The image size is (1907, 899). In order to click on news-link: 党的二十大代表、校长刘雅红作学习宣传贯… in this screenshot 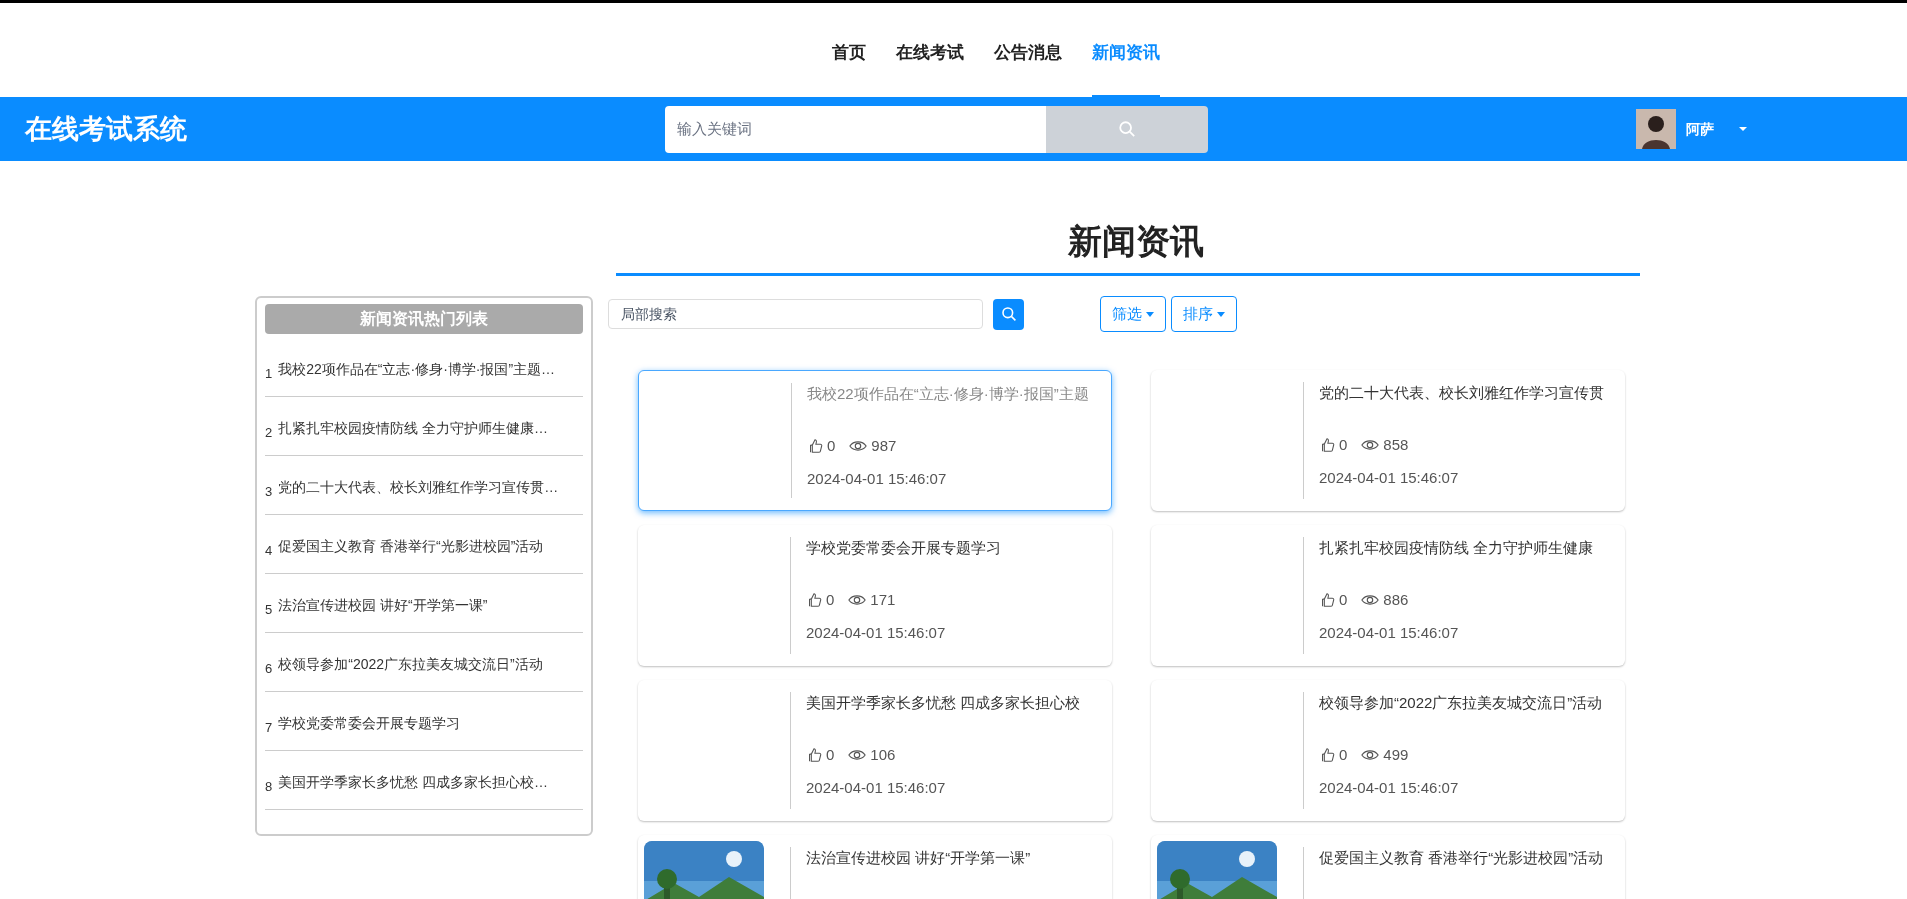, I will do `click(418, 487)`.